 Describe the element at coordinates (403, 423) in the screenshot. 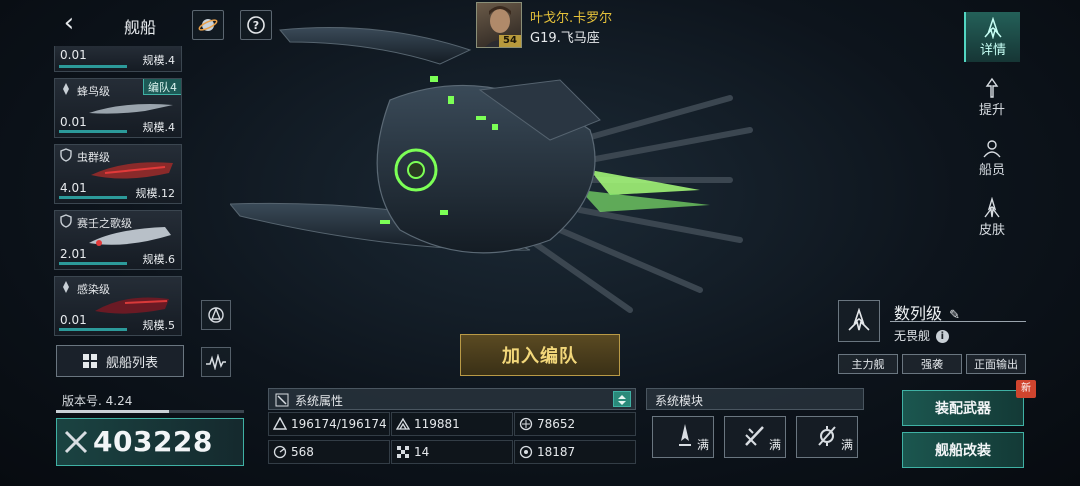

I see `armor-icon` at that location.